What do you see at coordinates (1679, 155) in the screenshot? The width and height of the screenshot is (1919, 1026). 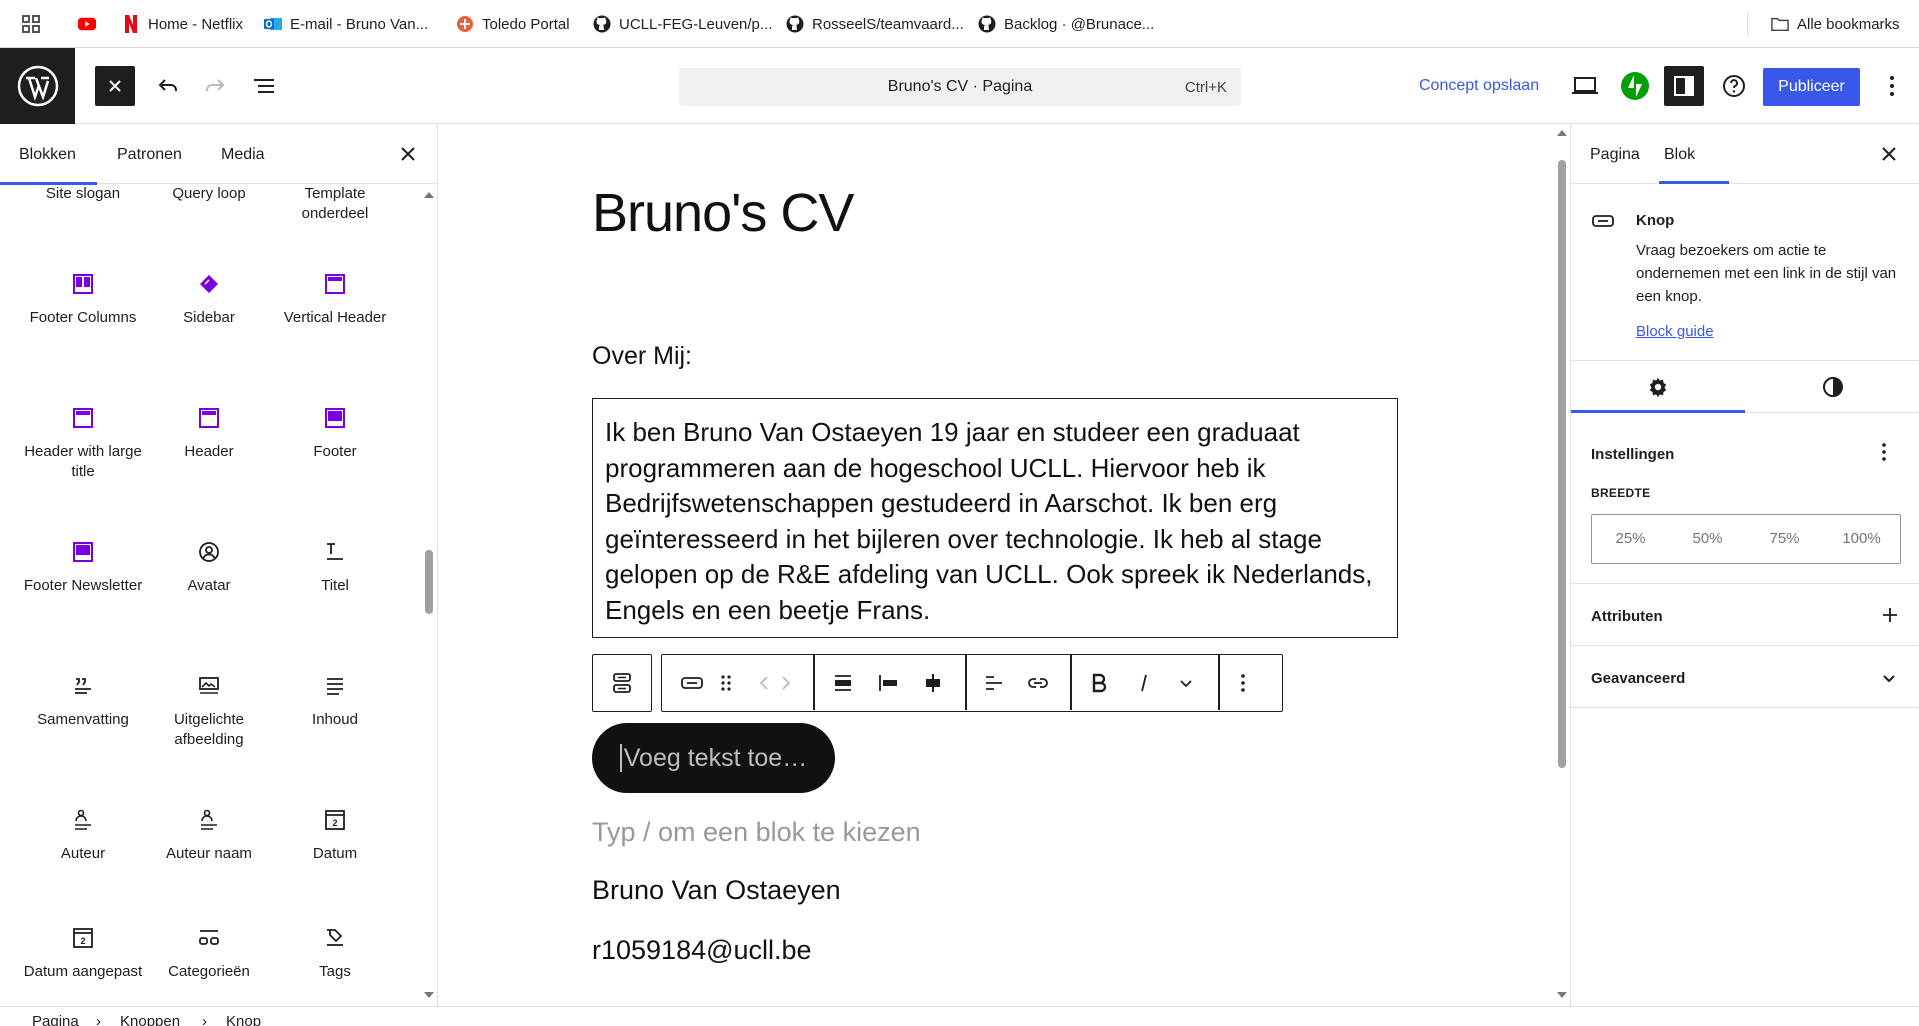 I see `tab-block: Blok` at bounding box center [1679, 155].